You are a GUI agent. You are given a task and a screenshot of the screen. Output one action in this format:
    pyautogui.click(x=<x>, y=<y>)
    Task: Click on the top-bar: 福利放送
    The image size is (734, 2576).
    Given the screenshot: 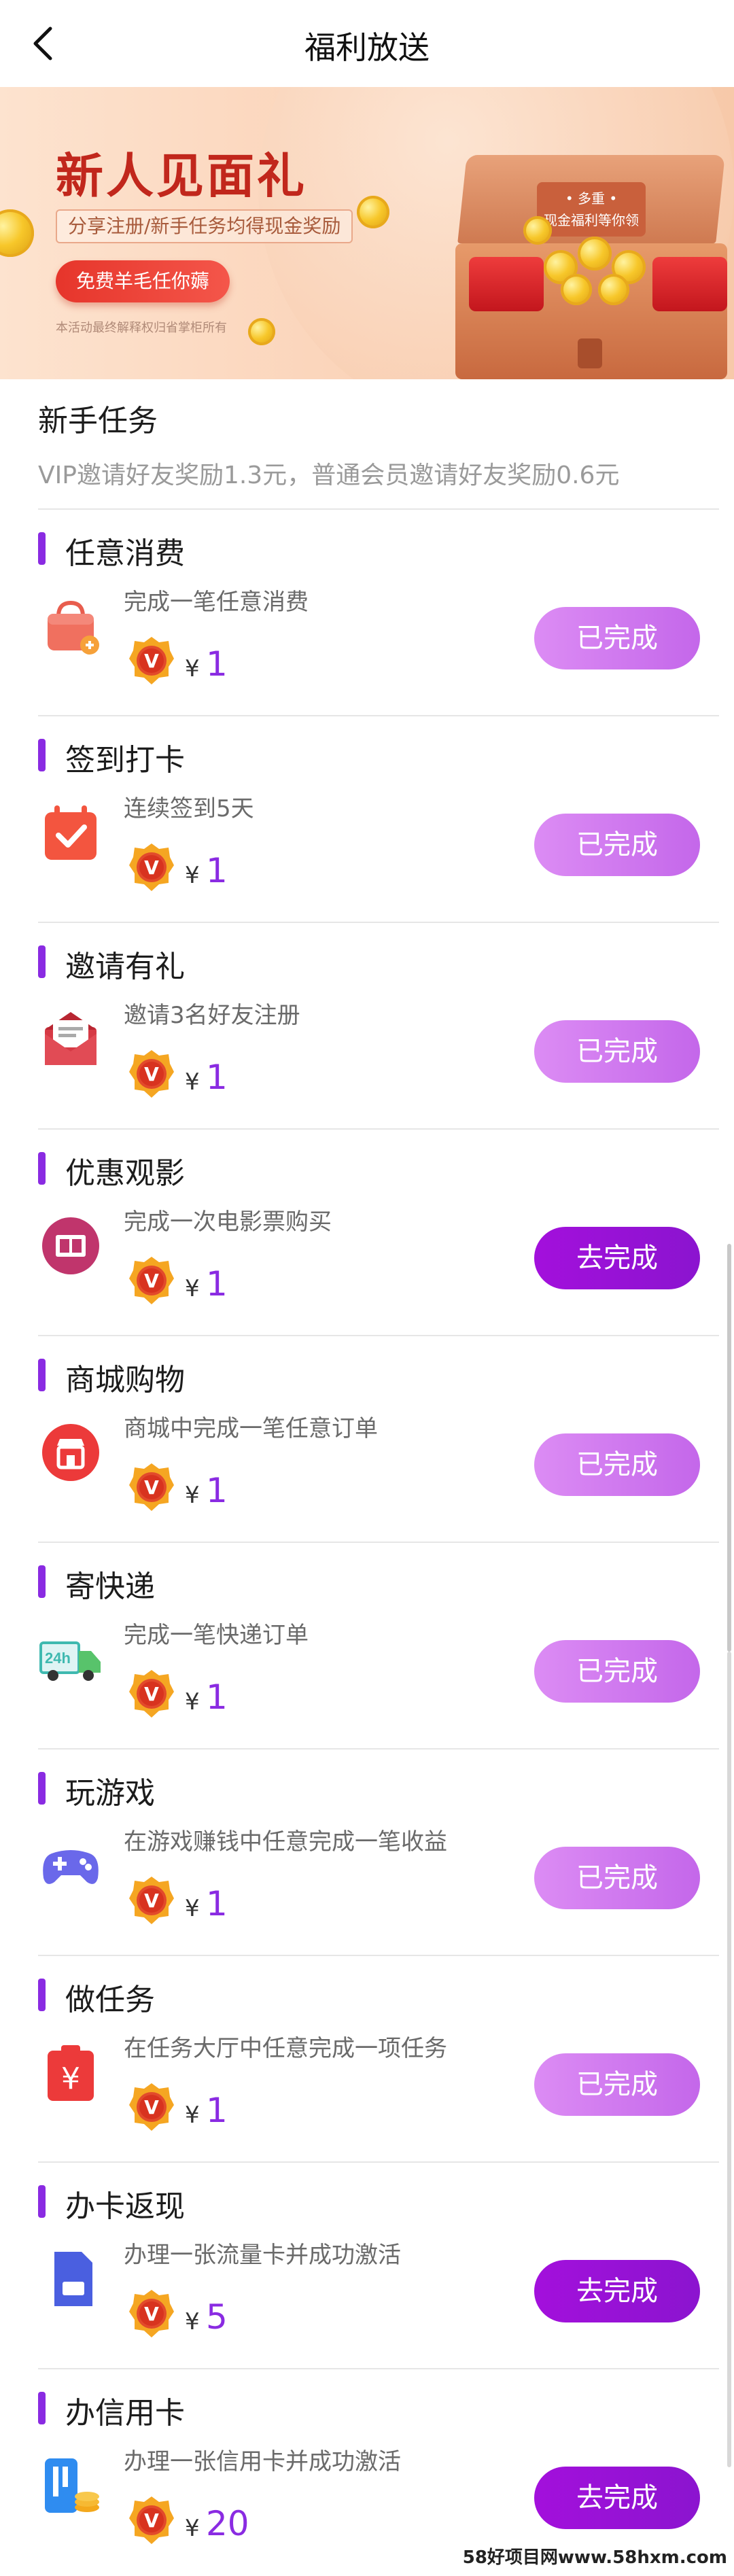 What is the action you would take?
    pyautogui.click(x=367, y=43)
    